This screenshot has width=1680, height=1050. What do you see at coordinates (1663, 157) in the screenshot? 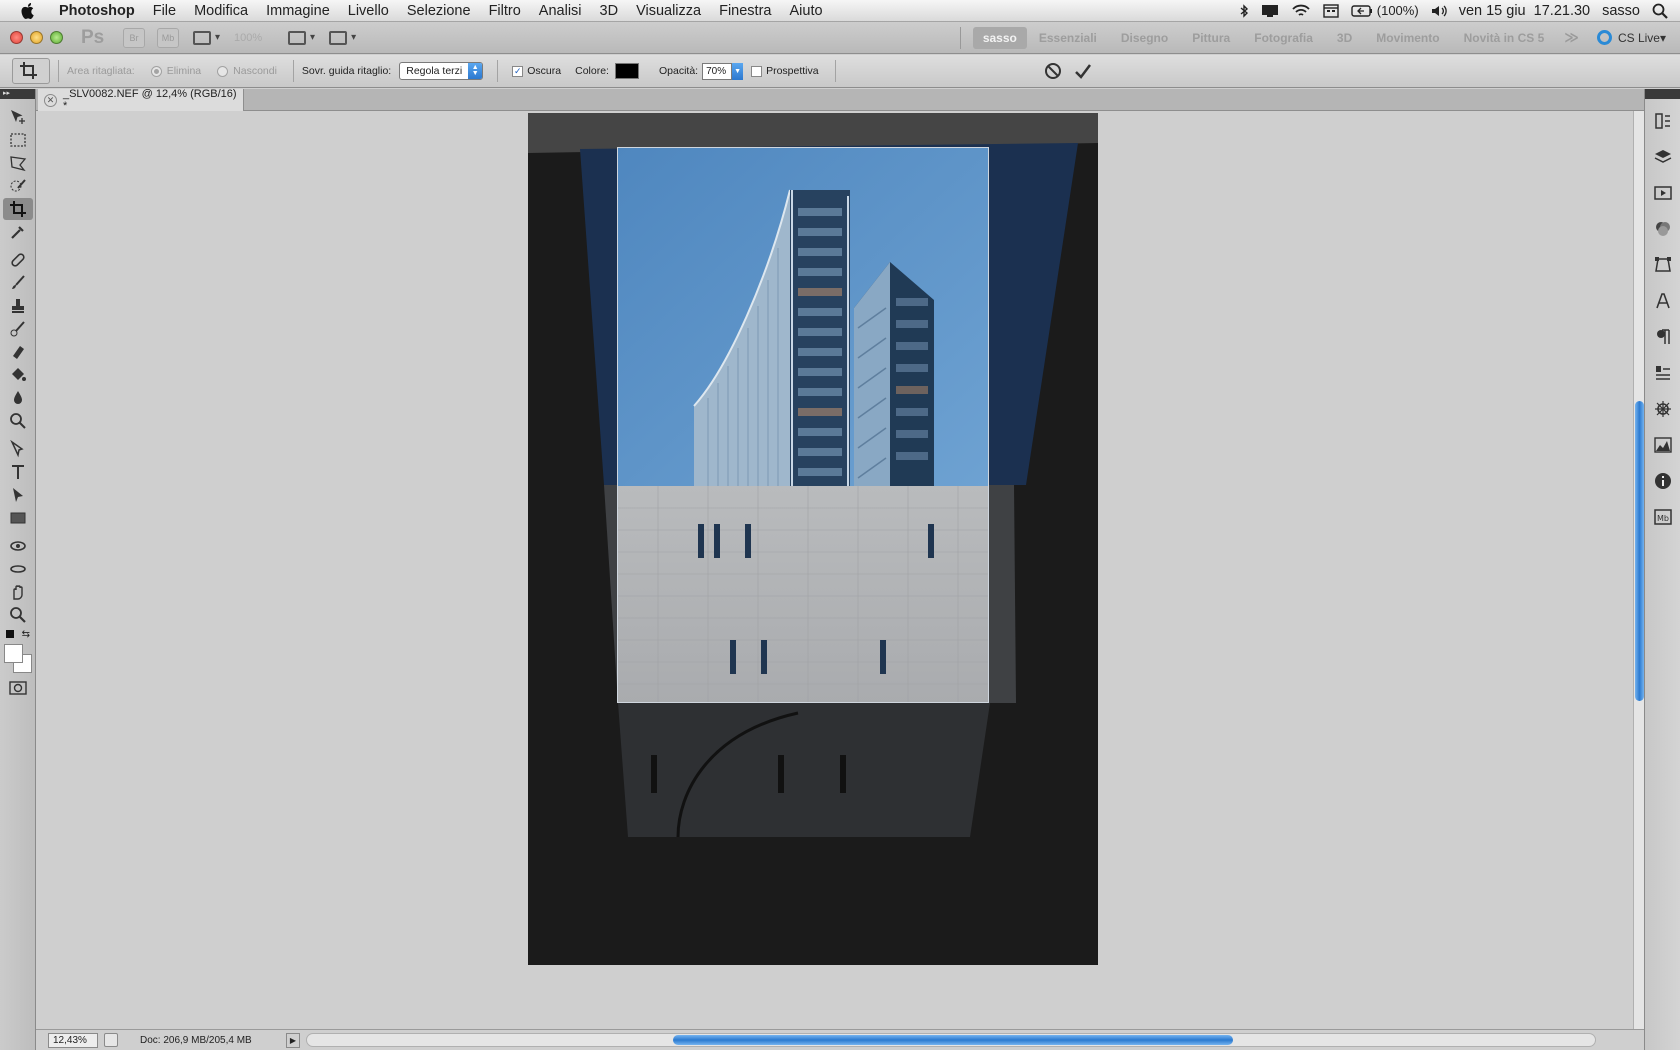
I see `layers-panel-button` at bounding box center [1663, 157].